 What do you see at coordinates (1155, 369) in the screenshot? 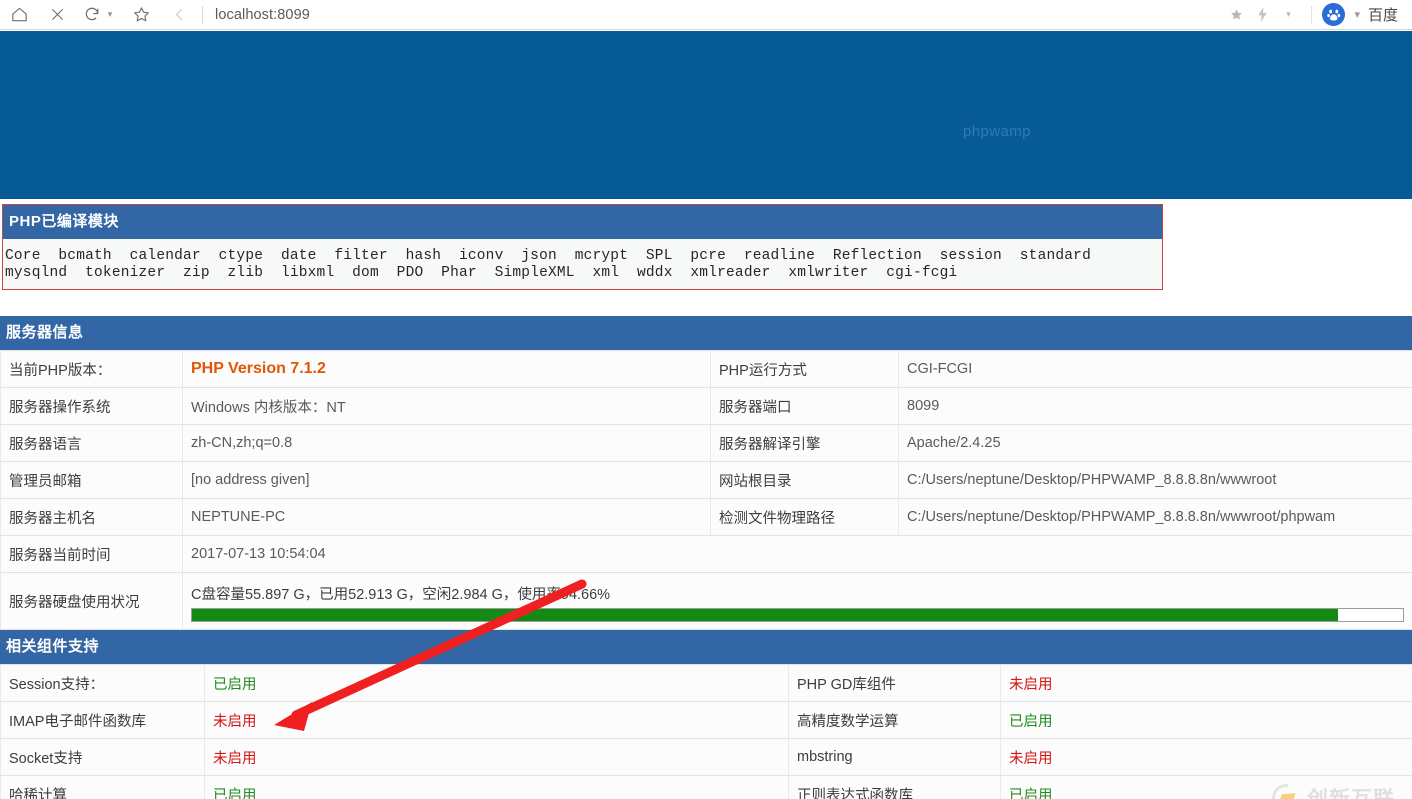
I see `cell-value: CGI-FCGI` at bounding box center [1155, 369].